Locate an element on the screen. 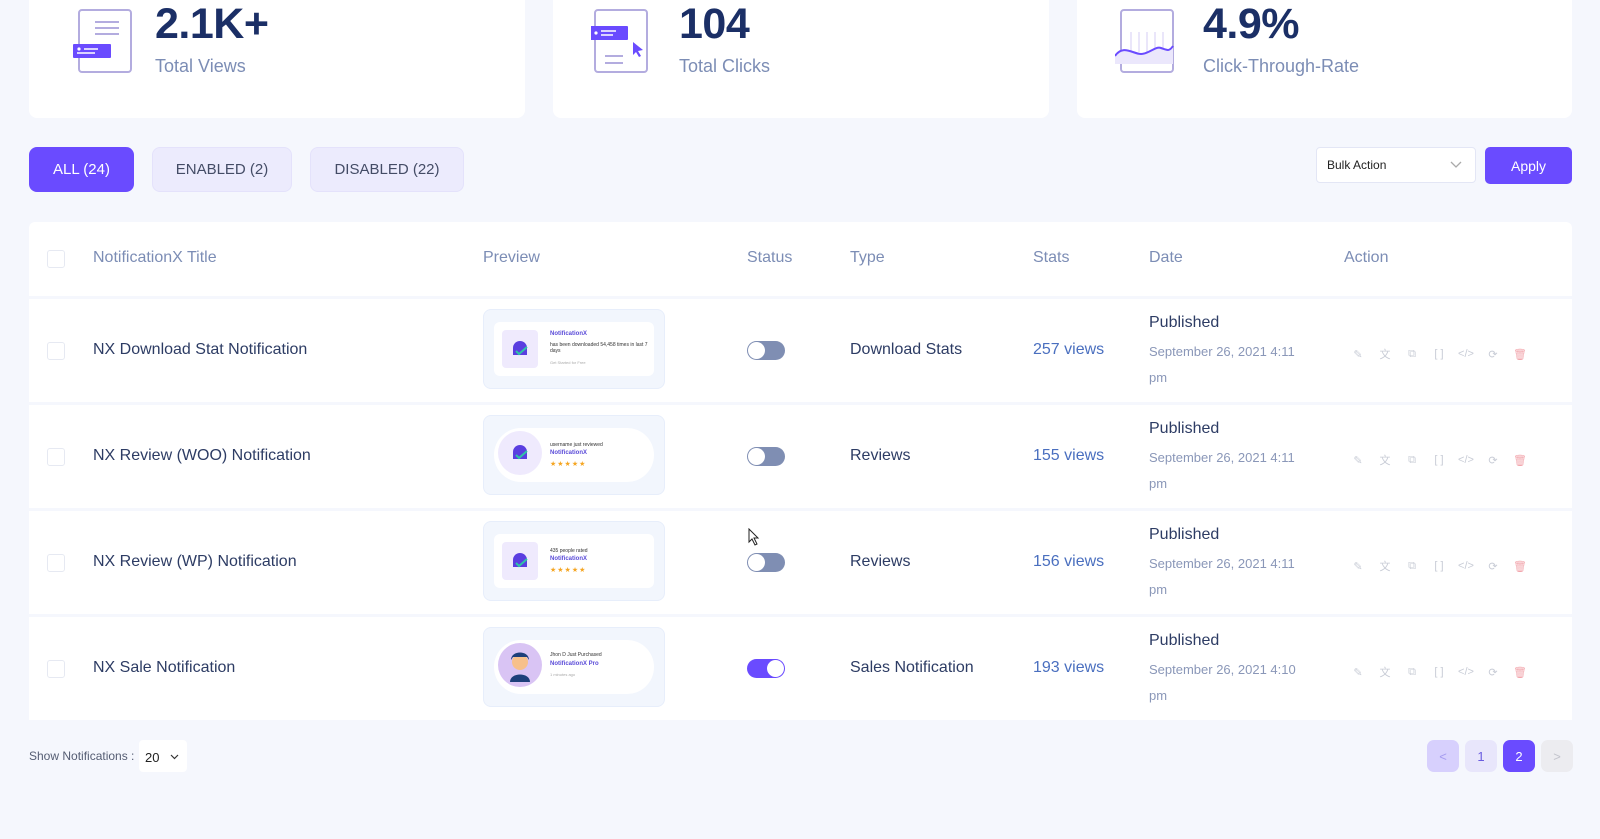 Image resolution: width=1600 pixels, height=839 pixels. per-page-select: 20 is located at coordinates (163, 756).